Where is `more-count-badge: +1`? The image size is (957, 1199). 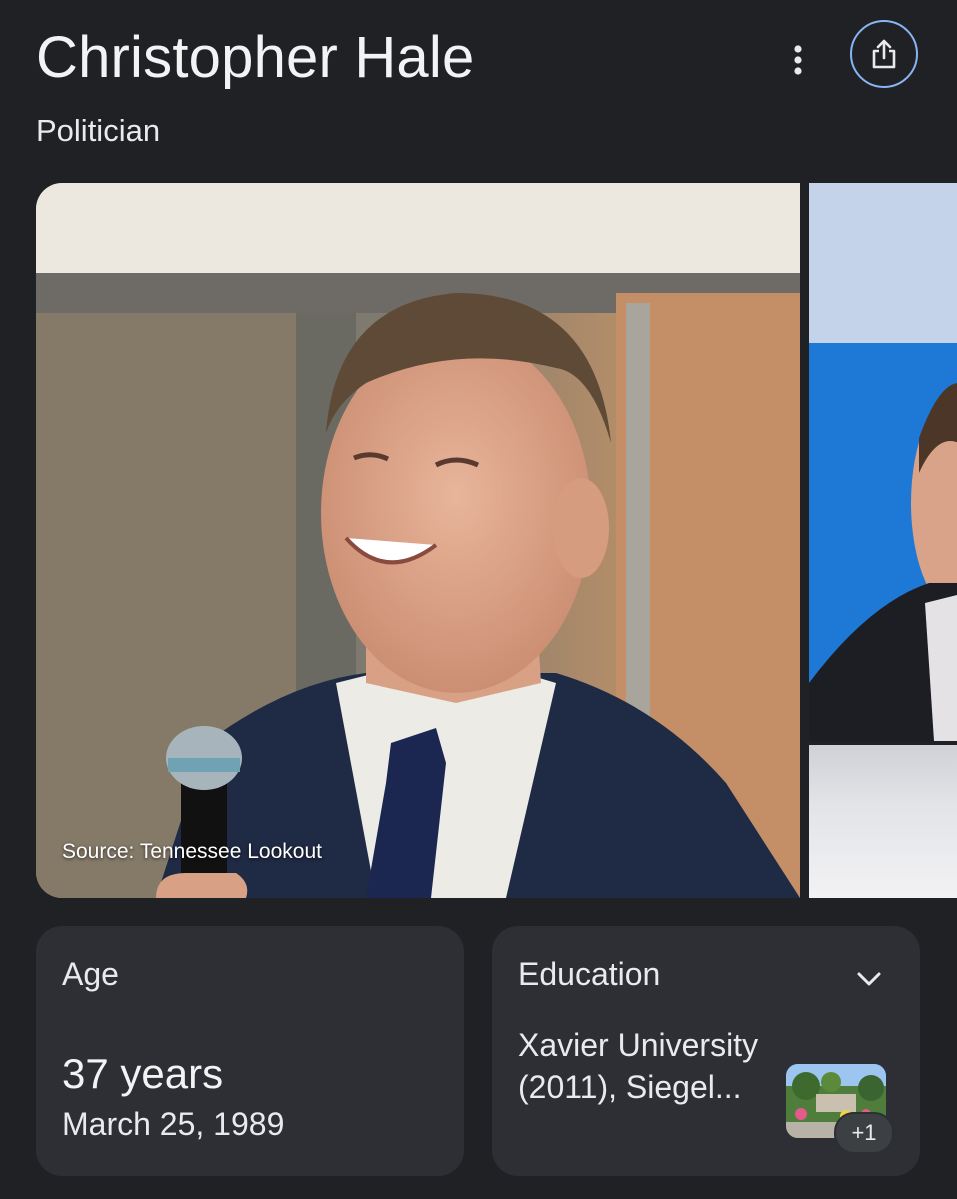 more-count-badge: +1 is located at coordinates (864, 1133).